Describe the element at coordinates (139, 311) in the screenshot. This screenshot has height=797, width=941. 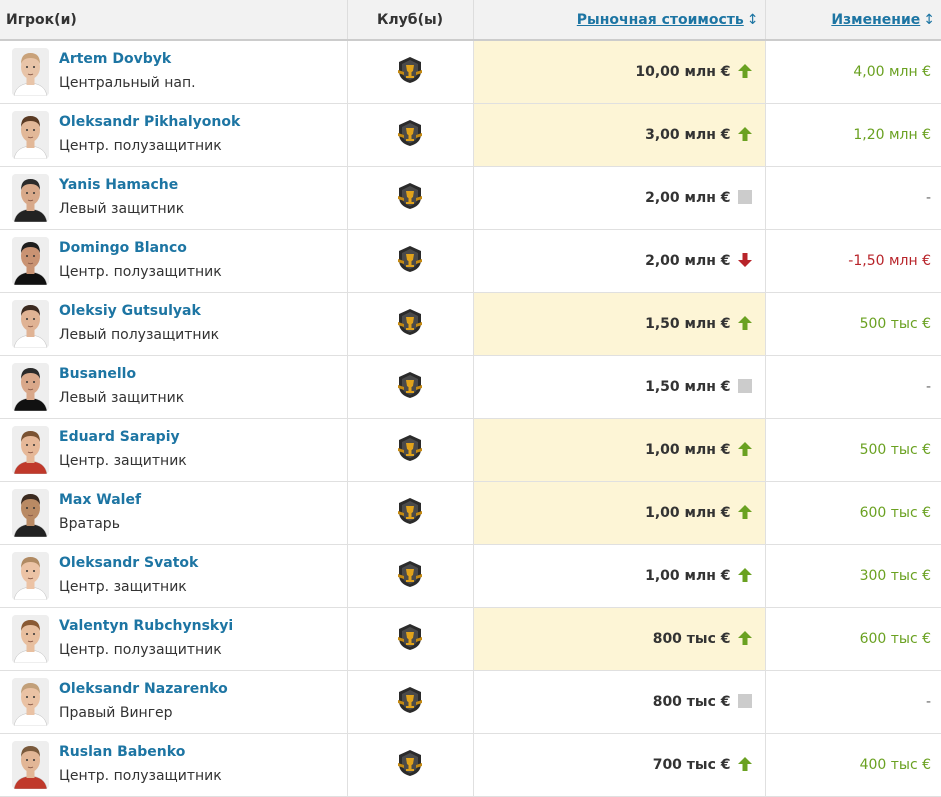
I see `player-name-link: Oleksiy Gutsulyak` at that location.